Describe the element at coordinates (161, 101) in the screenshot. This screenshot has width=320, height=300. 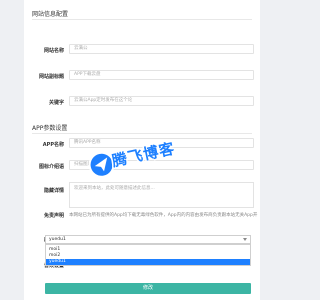
I see `keywords-input: 云满公App定时发布在这个论` at that location.